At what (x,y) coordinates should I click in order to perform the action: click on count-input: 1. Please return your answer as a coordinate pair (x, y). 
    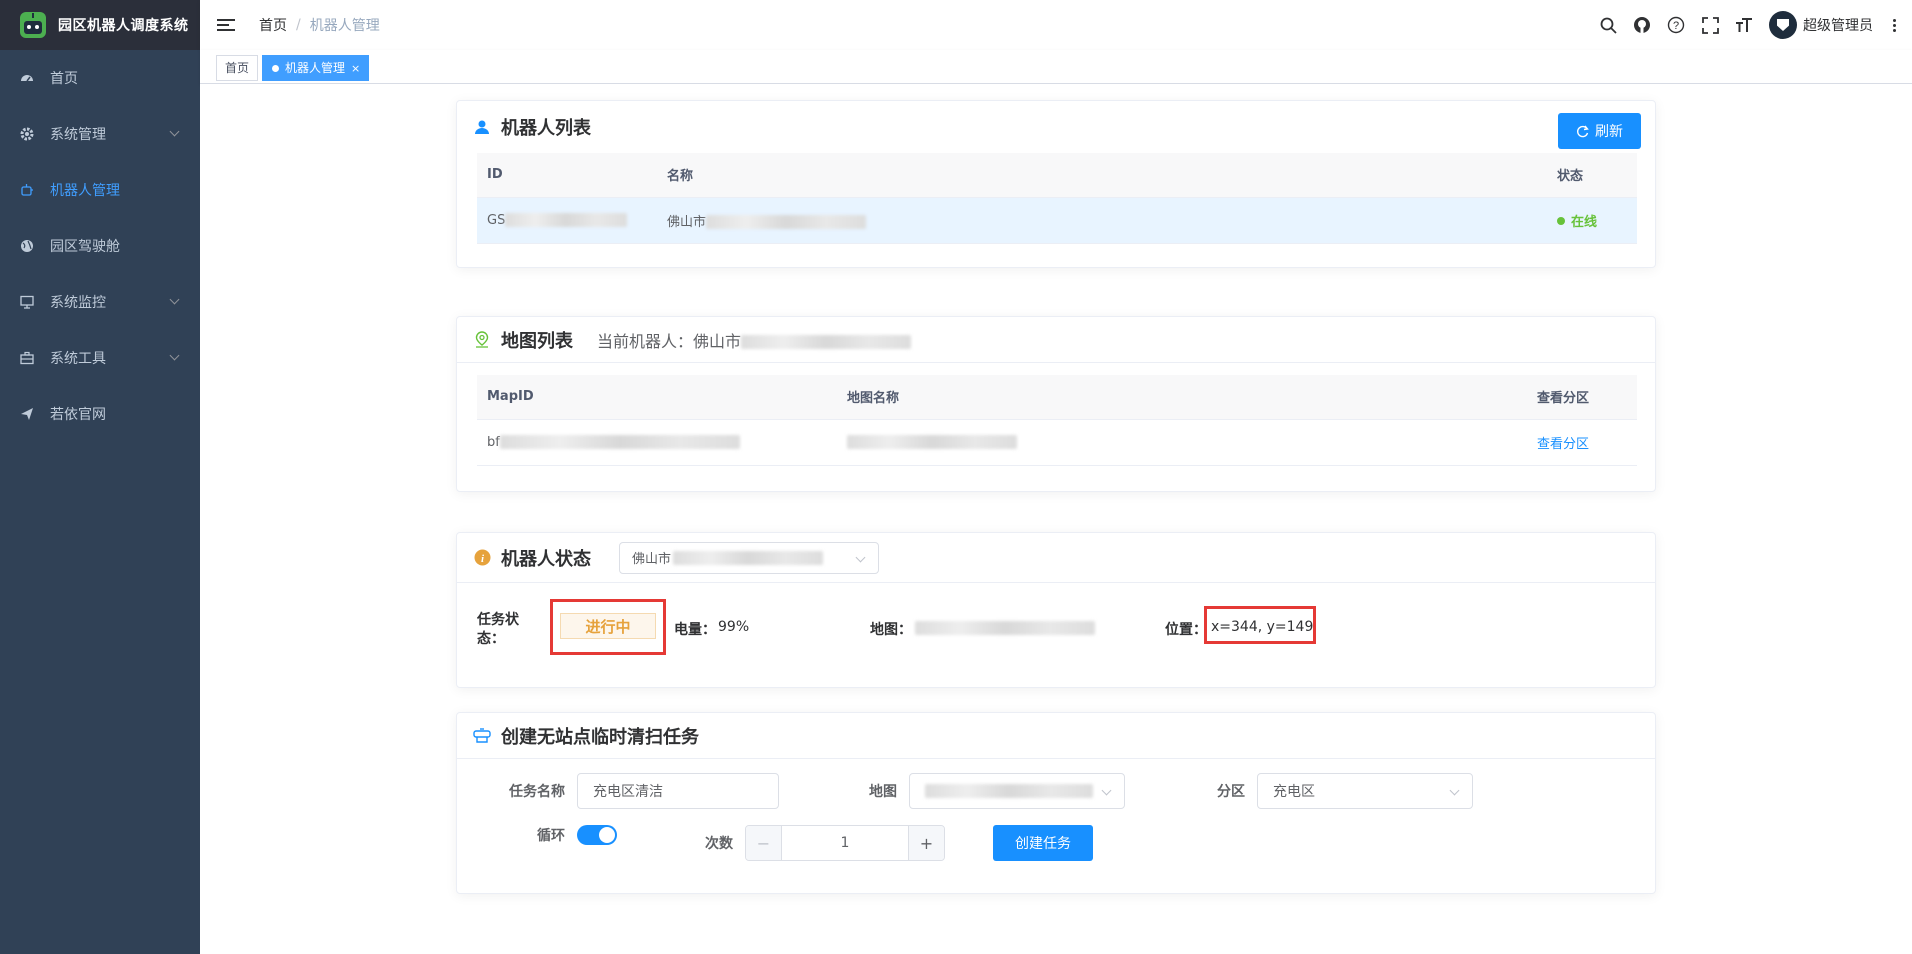
    Looking at the image, I should click on (845, 843).